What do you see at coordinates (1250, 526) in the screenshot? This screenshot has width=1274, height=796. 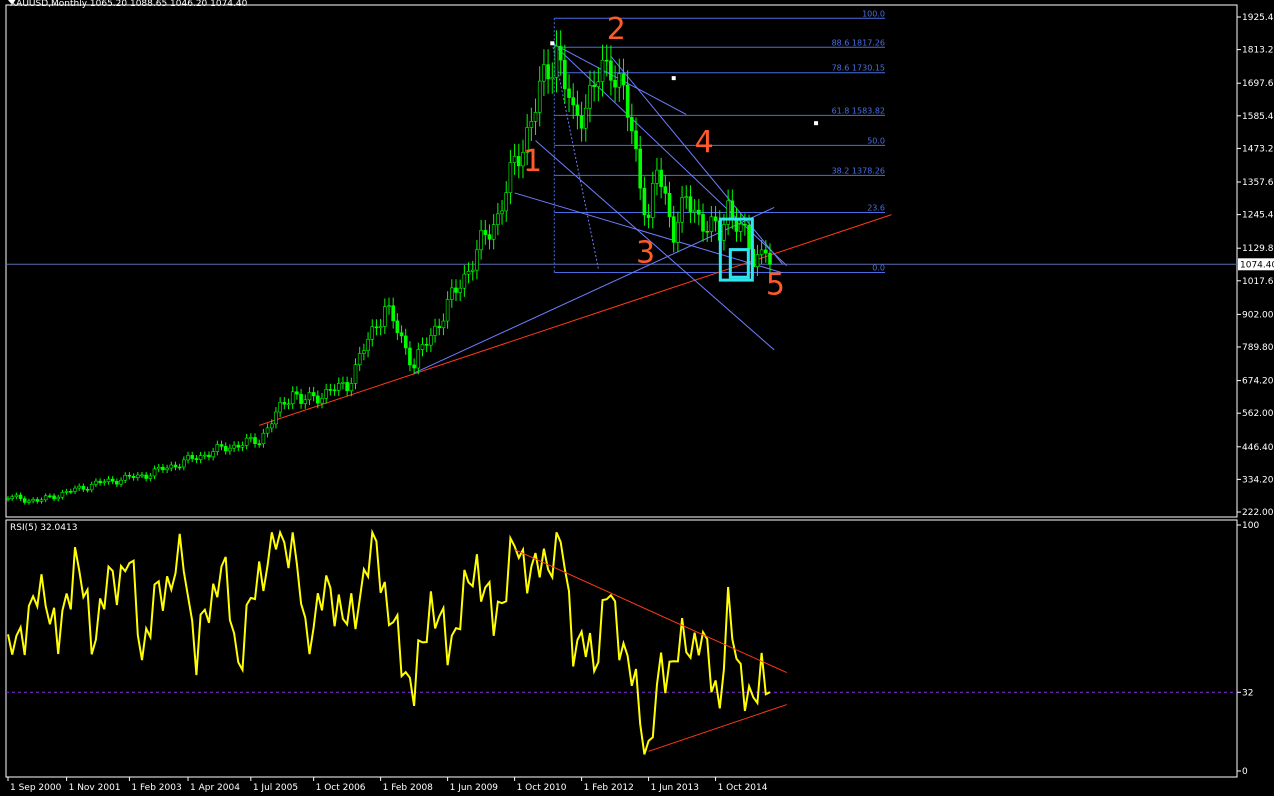 I see `rsi-tick-label: 100` at bounding box center [1250, 526].